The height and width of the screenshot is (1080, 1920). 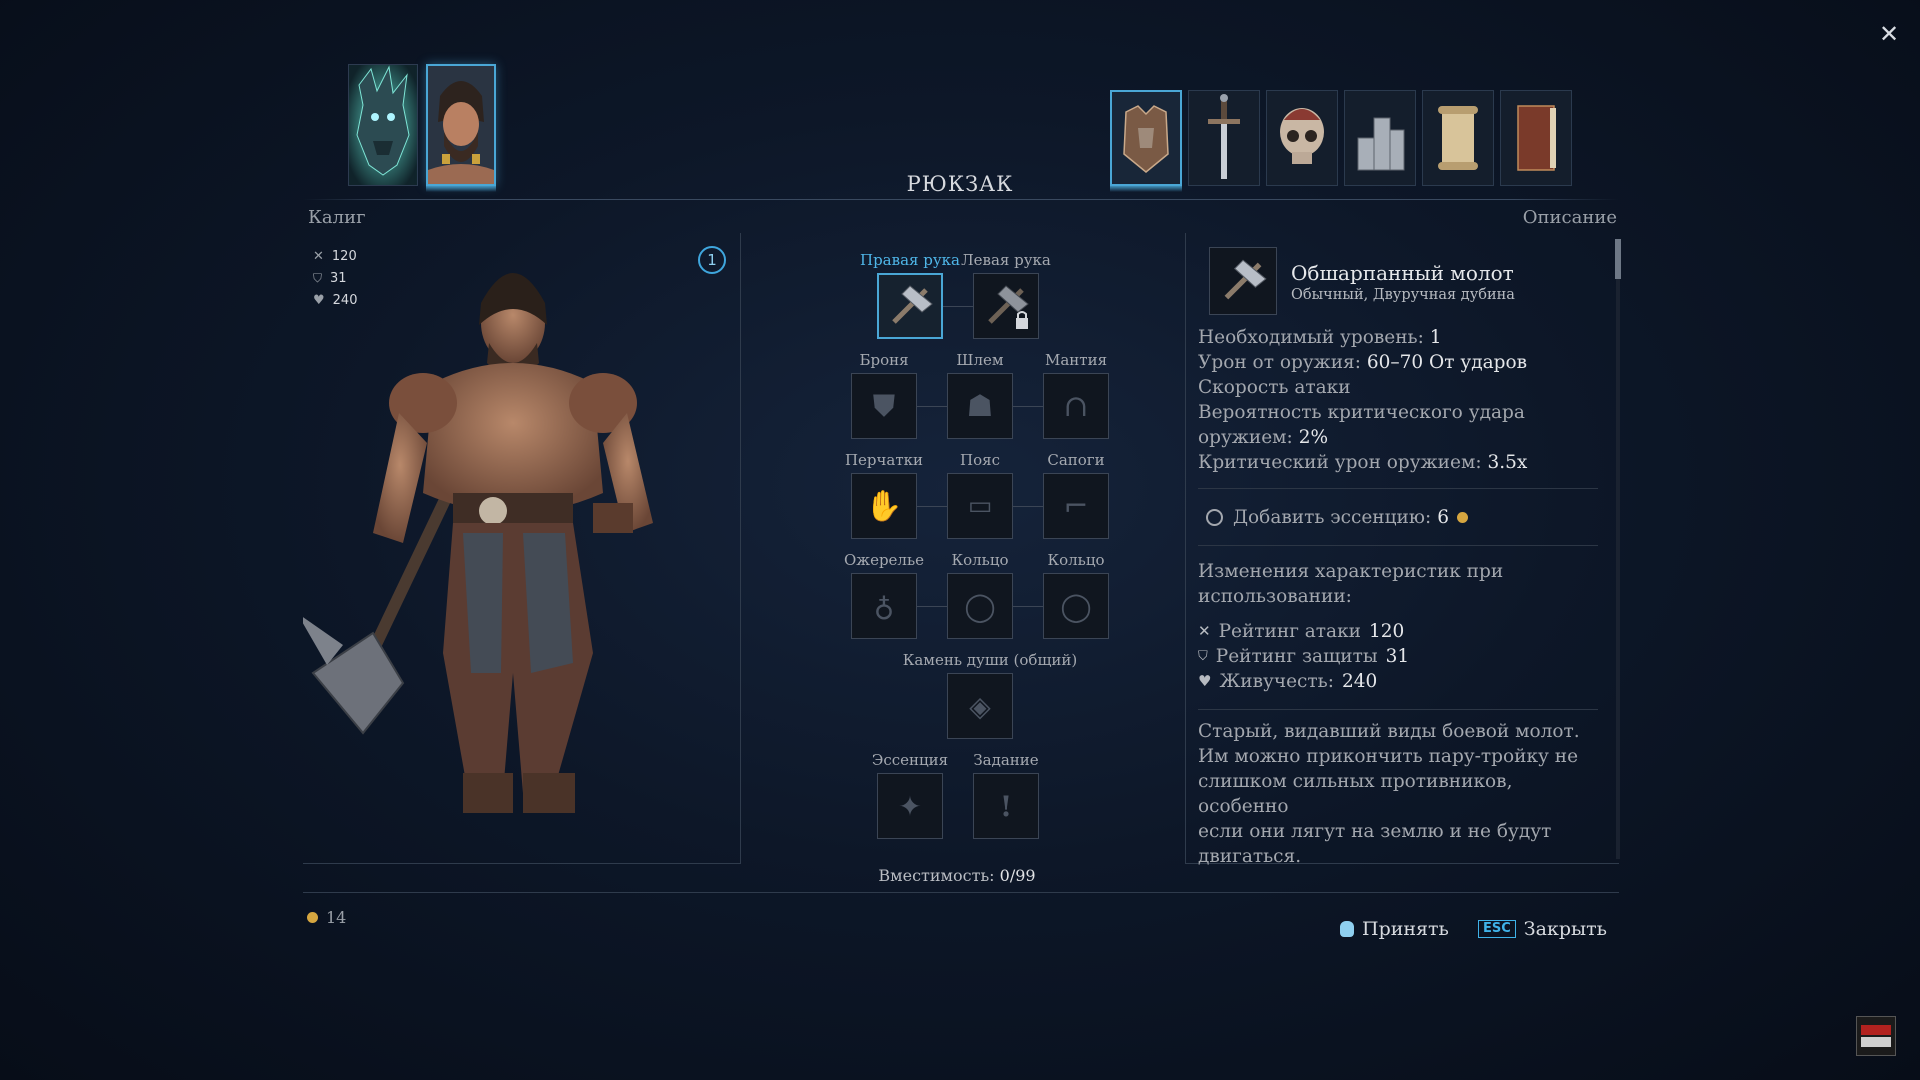 What do you see at coordinates (1497, 929) in the screenshot?
I see `esc-key-icon: ESC` at bounding box center [1497, 929].